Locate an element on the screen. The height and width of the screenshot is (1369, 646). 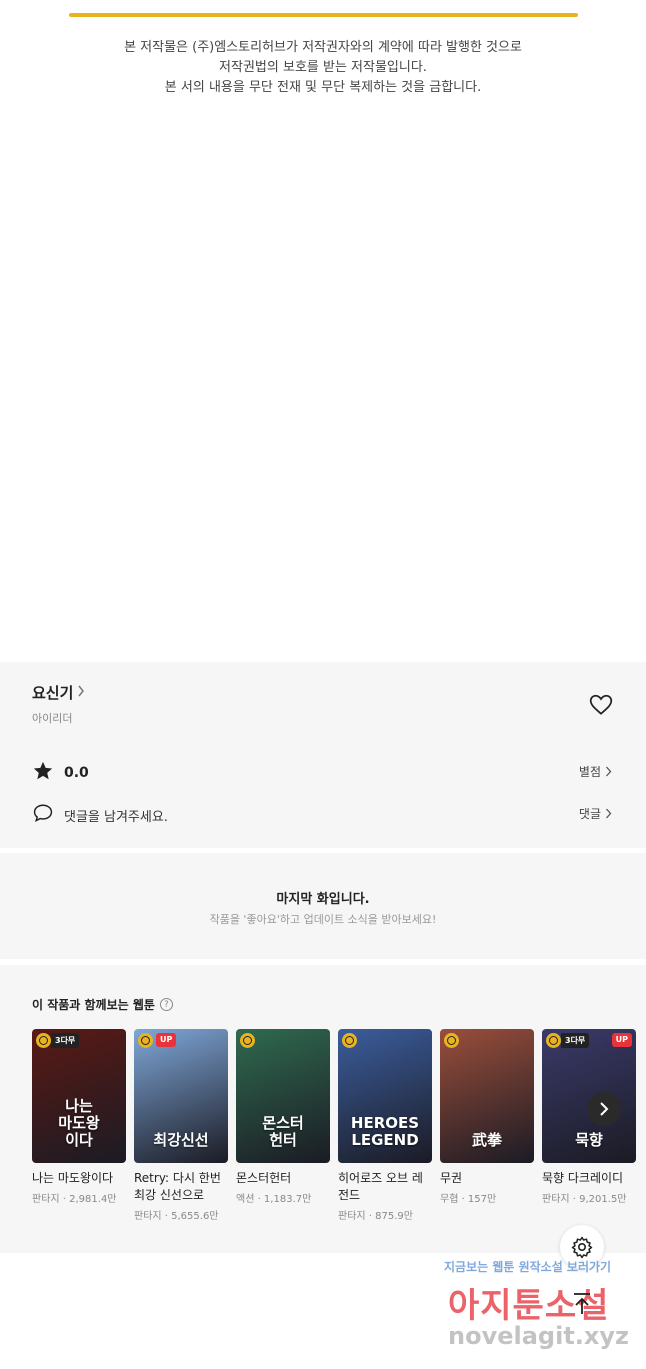
recommendation-card: UP 최강신선 Retry: 다시 한번 최강 신선으로판타지 · 5,655.6만 is located at coordinates (181, 1125).